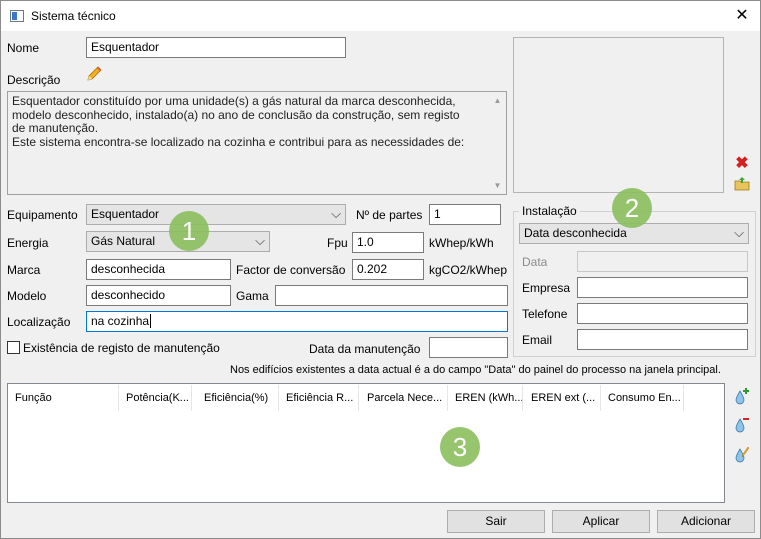  What do you see at coordinates (23, 48) in the screenshot?
I see `nome-label: Nome` at bounding box center [23, 48].